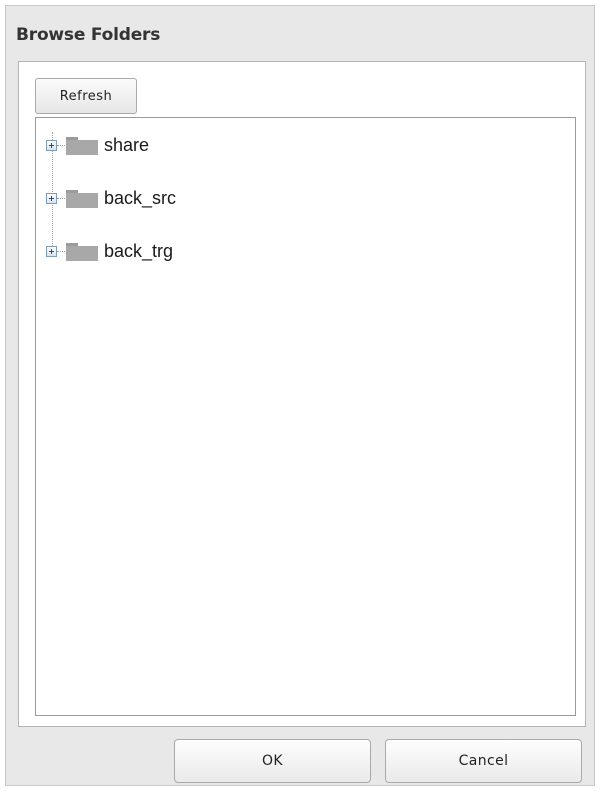 Image resolution: width=600 pixels, height=791 pixels. I want to click on tree-node-label: share, so click(126, 145).